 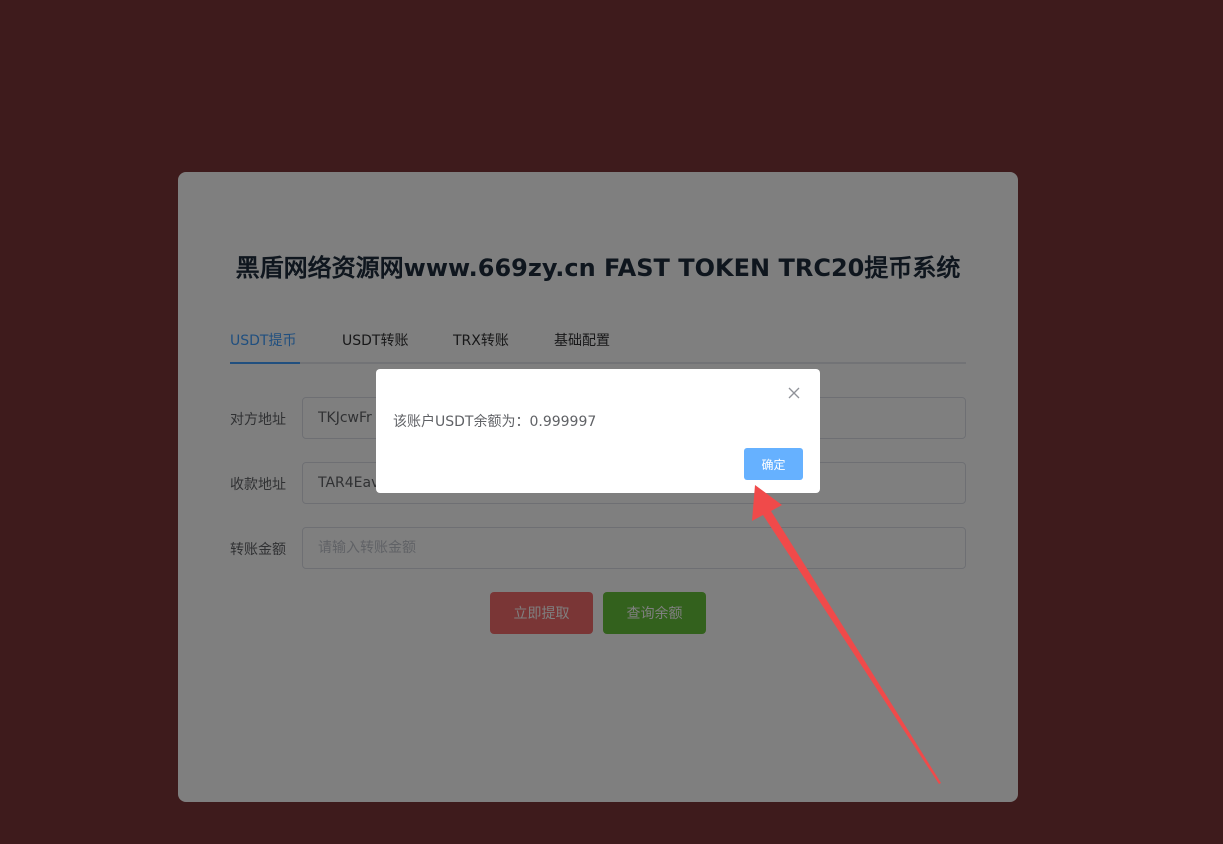 What do you see at coordinates (495, 422) in the screenshot?
I see `dialog-message: 该账户USDT余额为：0.999997` at bounding box center [495, 422].